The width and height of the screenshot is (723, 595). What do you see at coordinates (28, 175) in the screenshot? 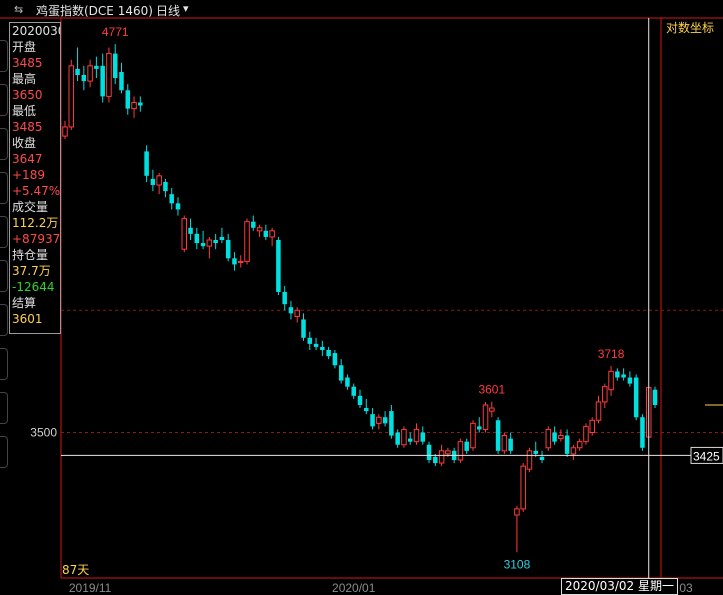
I see `info-value: +189` at bounding box center [28, 175].